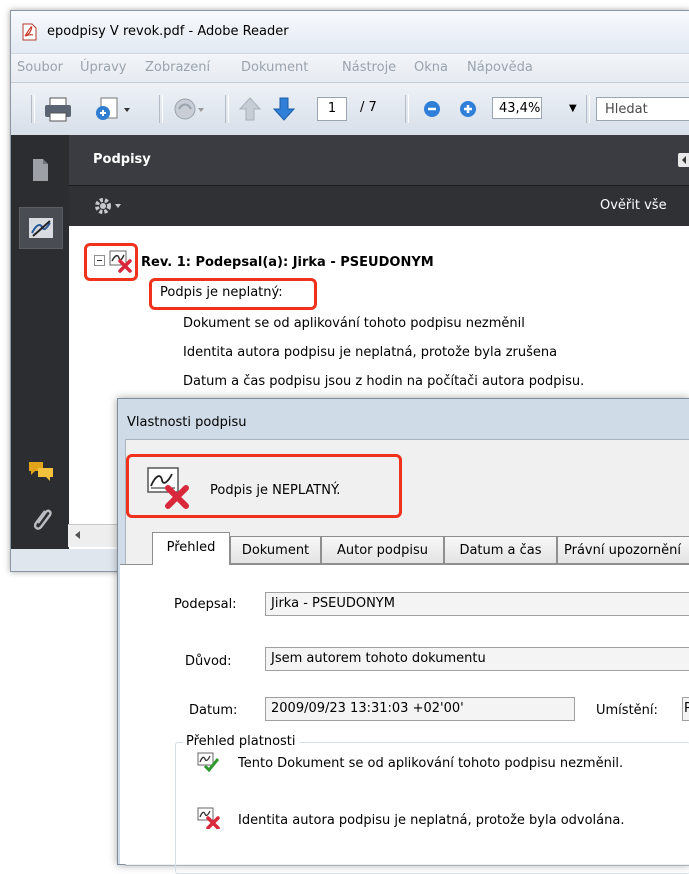 This screenshot has width=689, height=874. Describe the element at coordinates (122, 159) in the screenshot. I see `panel-title: Podpisy` at that location.